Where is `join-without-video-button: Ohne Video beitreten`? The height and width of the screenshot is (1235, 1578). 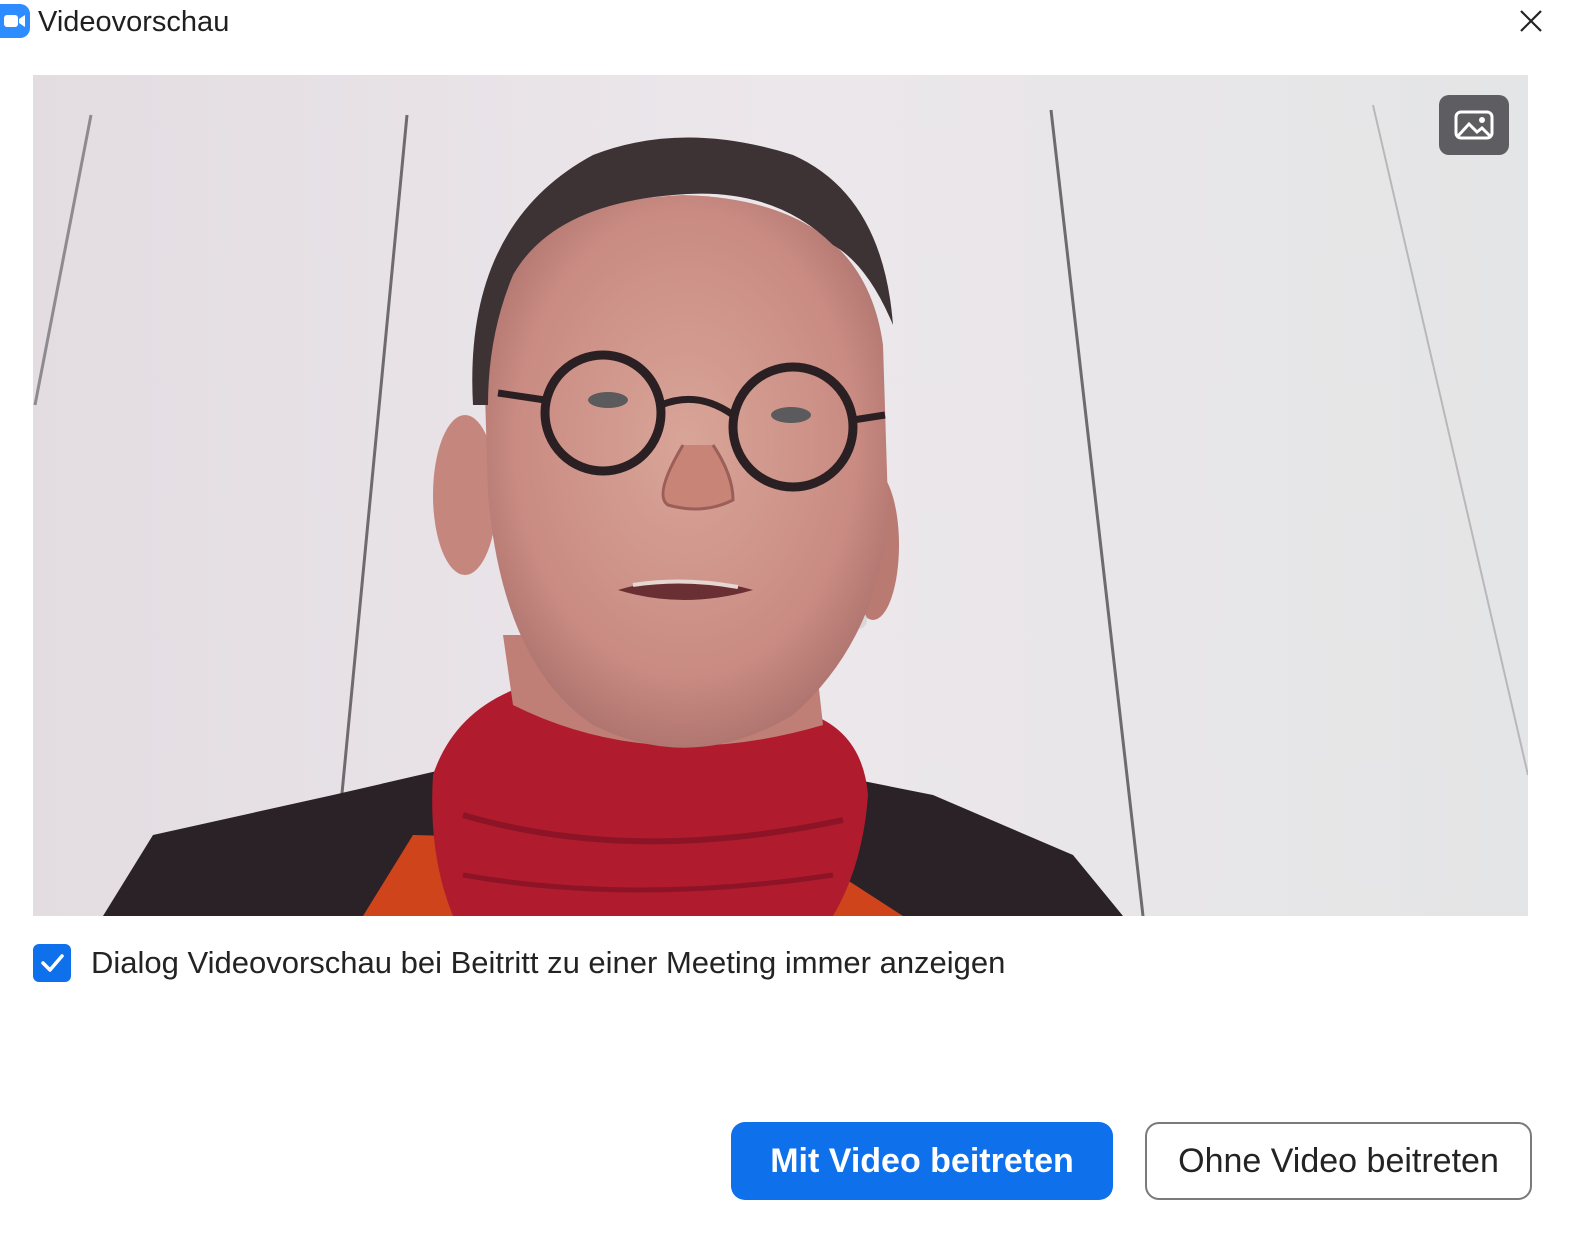
join-without-video-button: Ohne Video beitreten is located at coordinates (1338, 1161).